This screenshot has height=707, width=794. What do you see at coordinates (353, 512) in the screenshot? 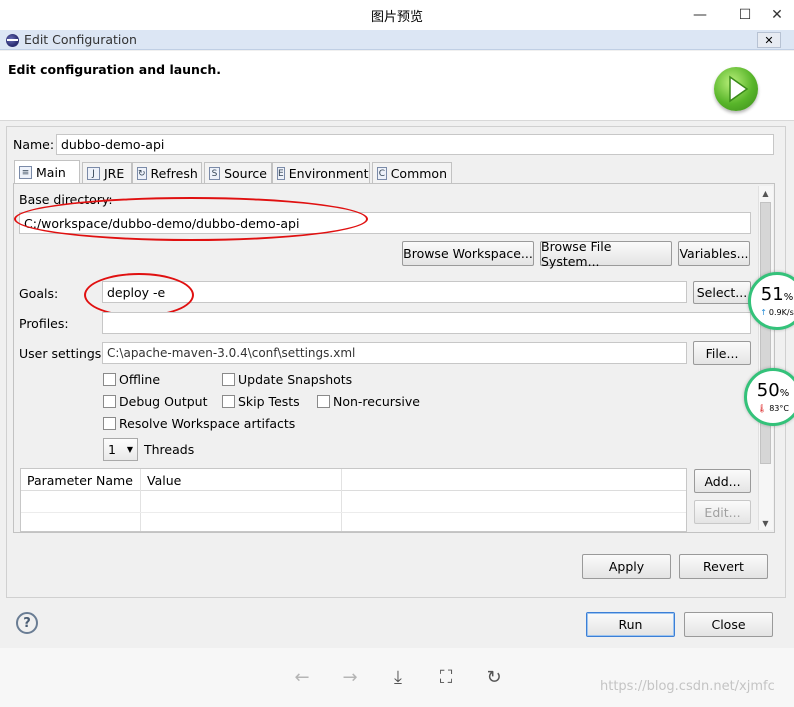
I see `table-row` at bounding box center [353, 512].